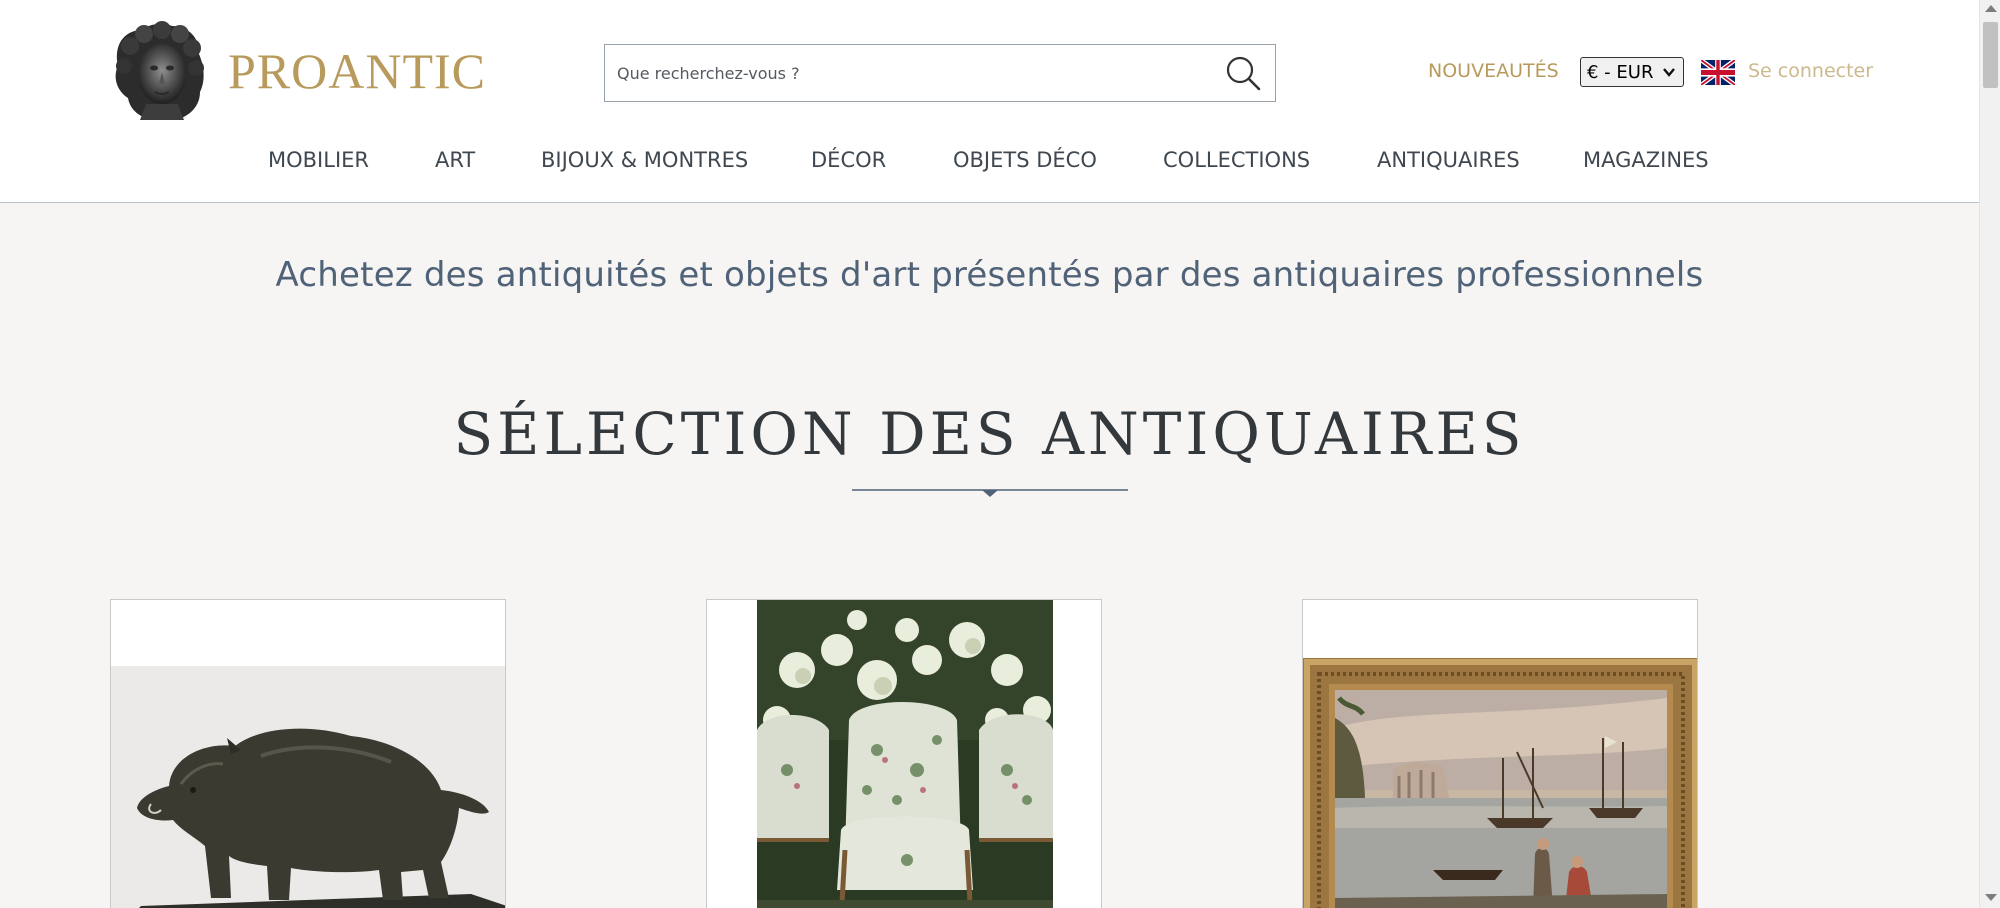 This screenshot has height=908, width=2000. I want to click on nav-item-antiquaires: ANTIQUAIRES, so click(1448, 160).